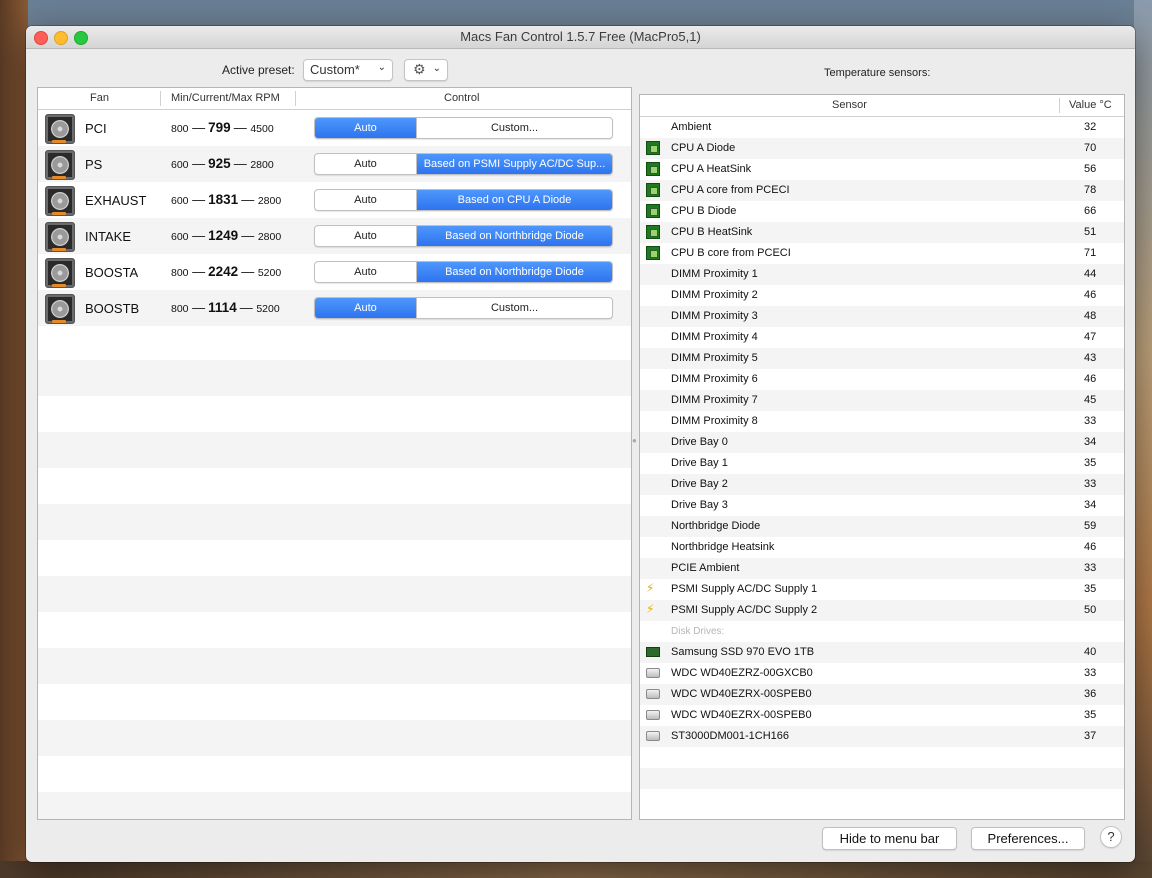 The image size is (1152, 878). I want to click on fan-current-rpm: 925, so click(219, 163).